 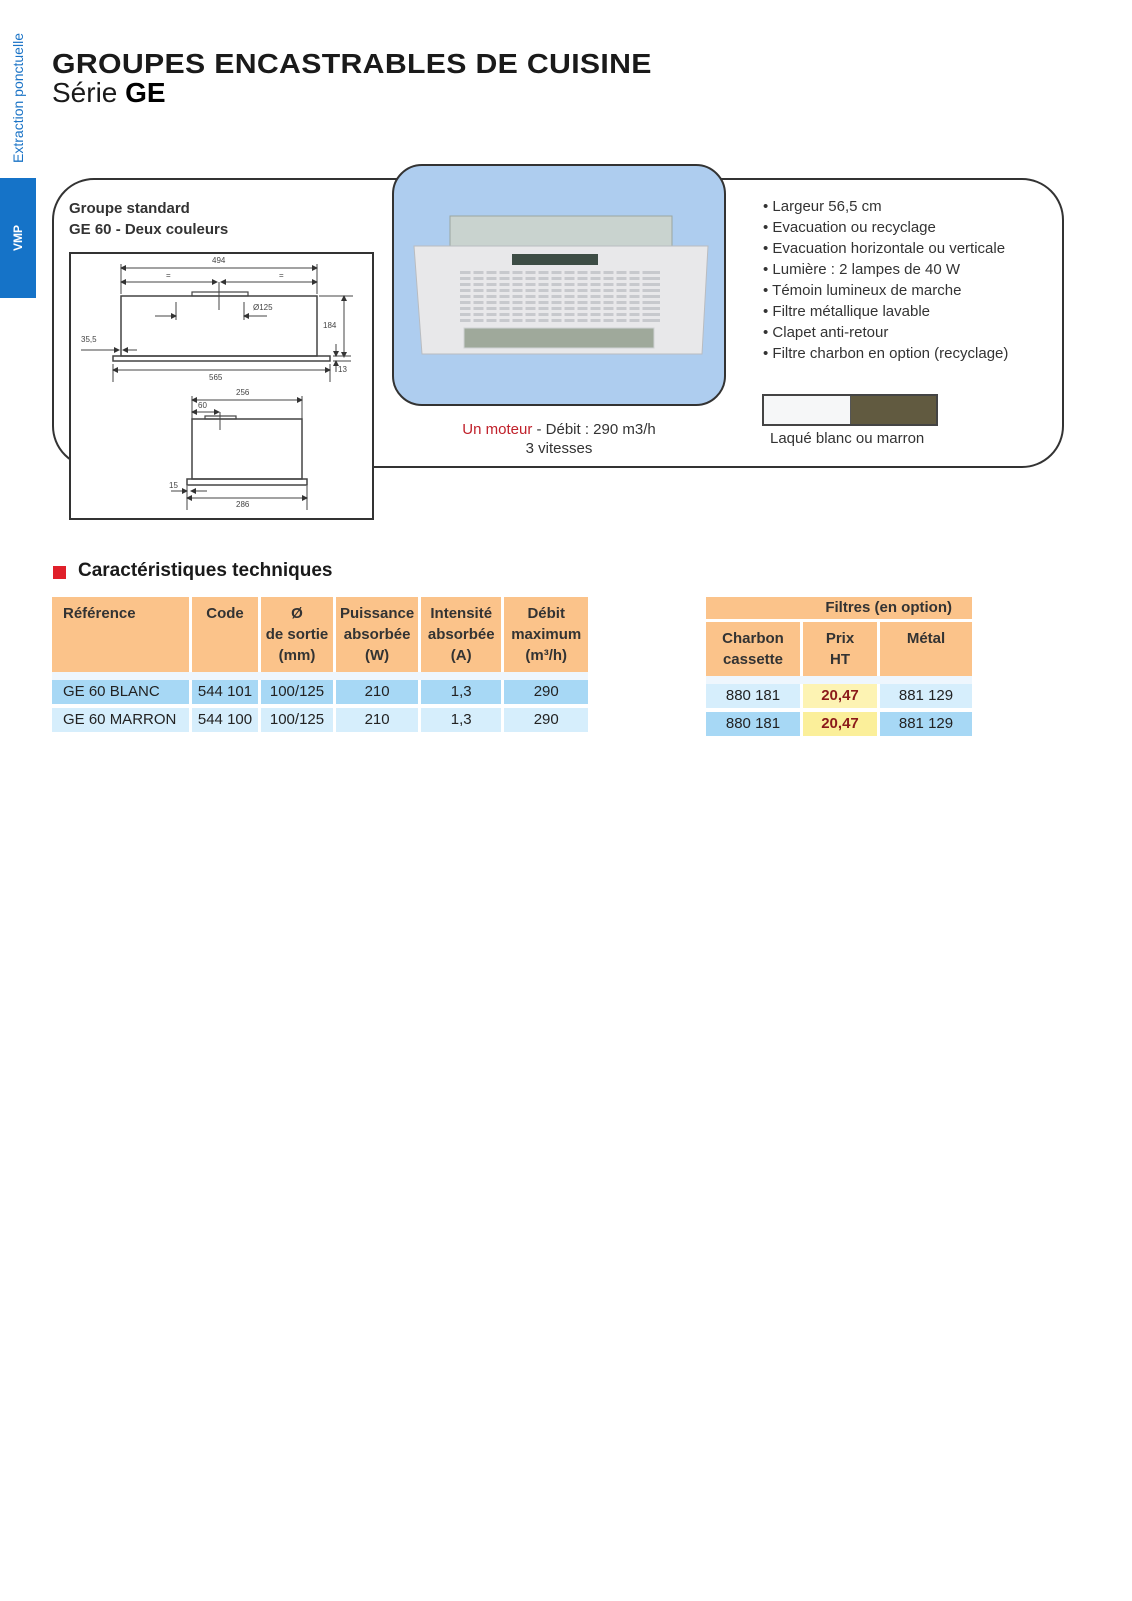 I want to click on sidebar-tab-vmp: VMP, so click(x=18, y=238).